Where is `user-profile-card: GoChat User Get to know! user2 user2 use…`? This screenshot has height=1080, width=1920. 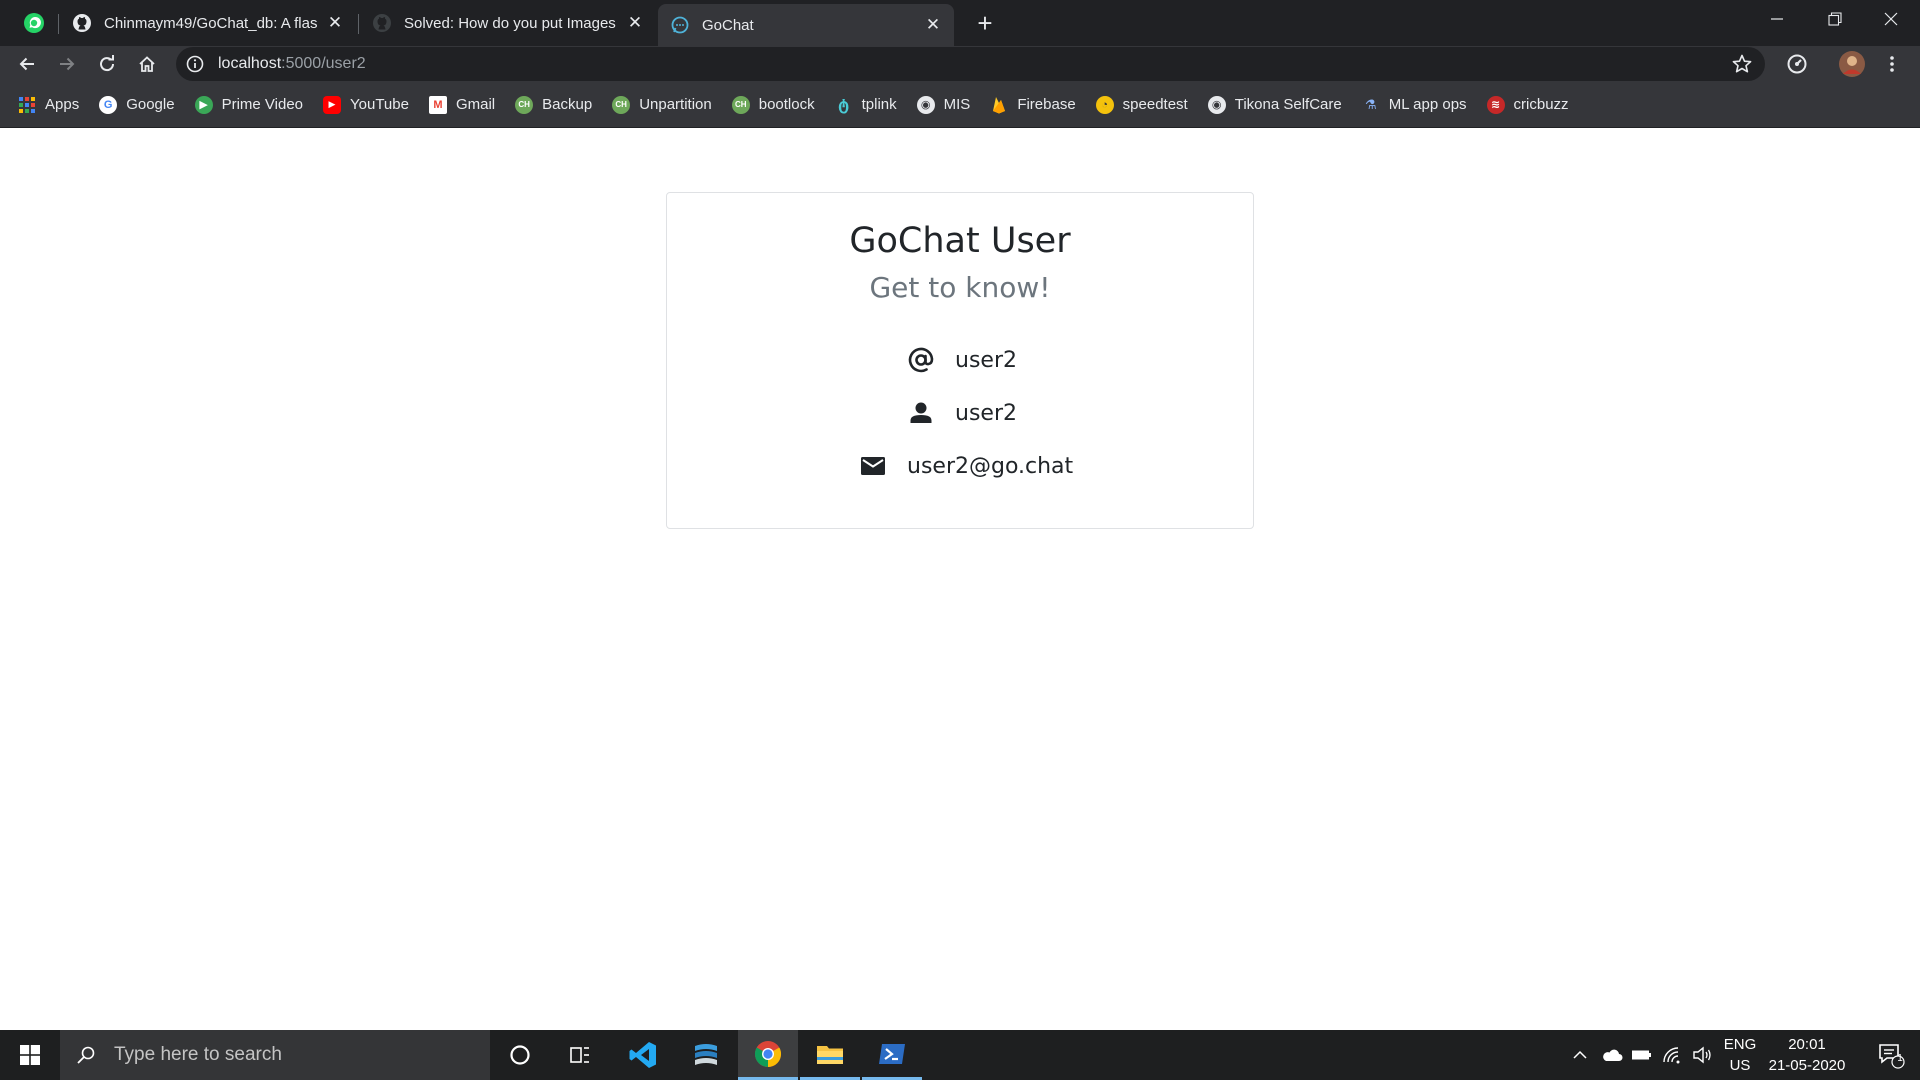 user-profile-card: GoChat User Get to know! user2 user2 use… is located at coordinates (960, 360).